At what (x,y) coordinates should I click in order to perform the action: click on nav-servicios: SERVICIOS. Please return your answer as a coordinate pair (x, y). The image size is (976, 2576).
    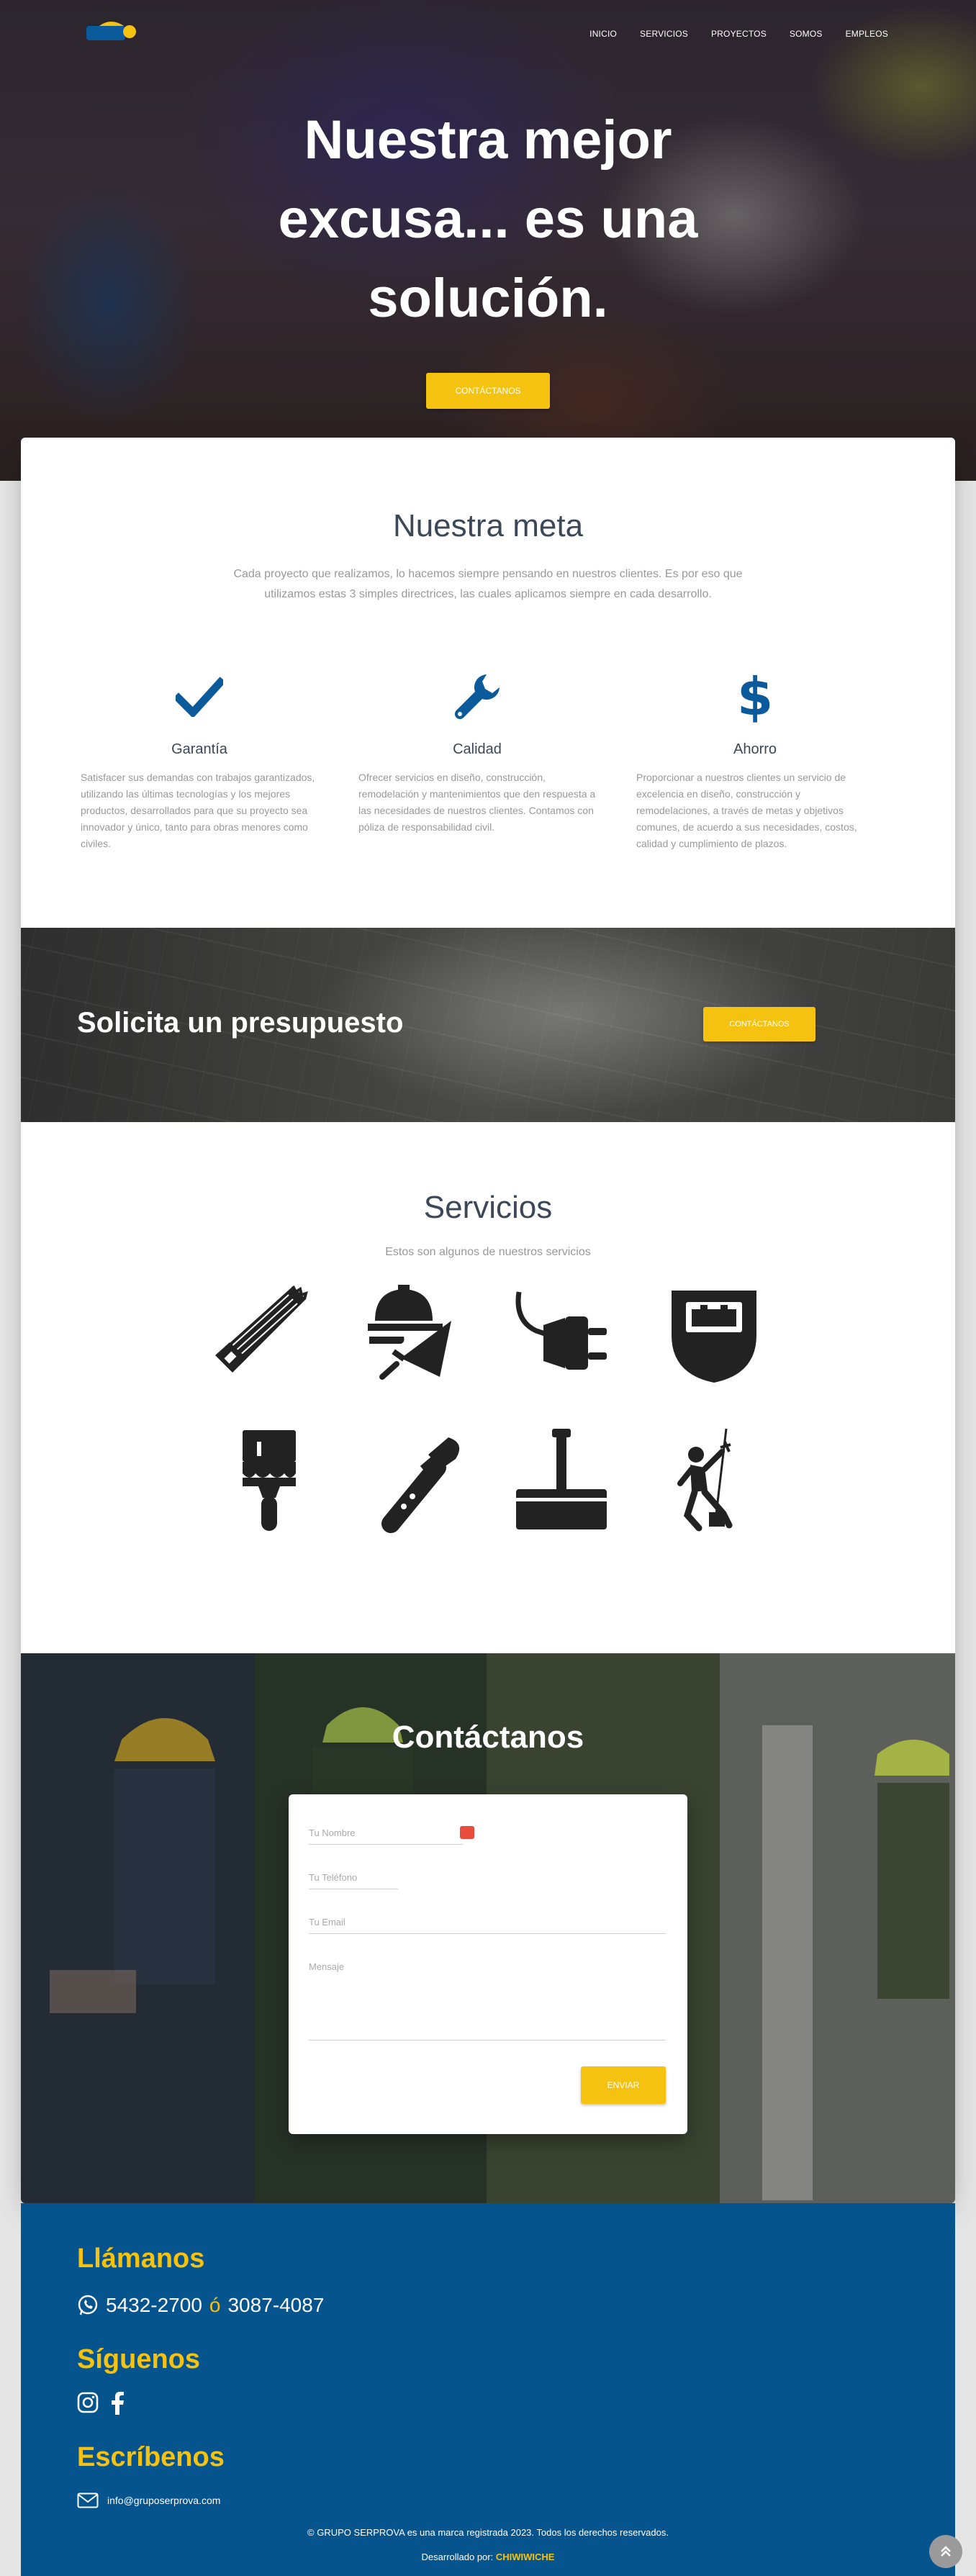
    Looking at the image, I should click on (664, 34).